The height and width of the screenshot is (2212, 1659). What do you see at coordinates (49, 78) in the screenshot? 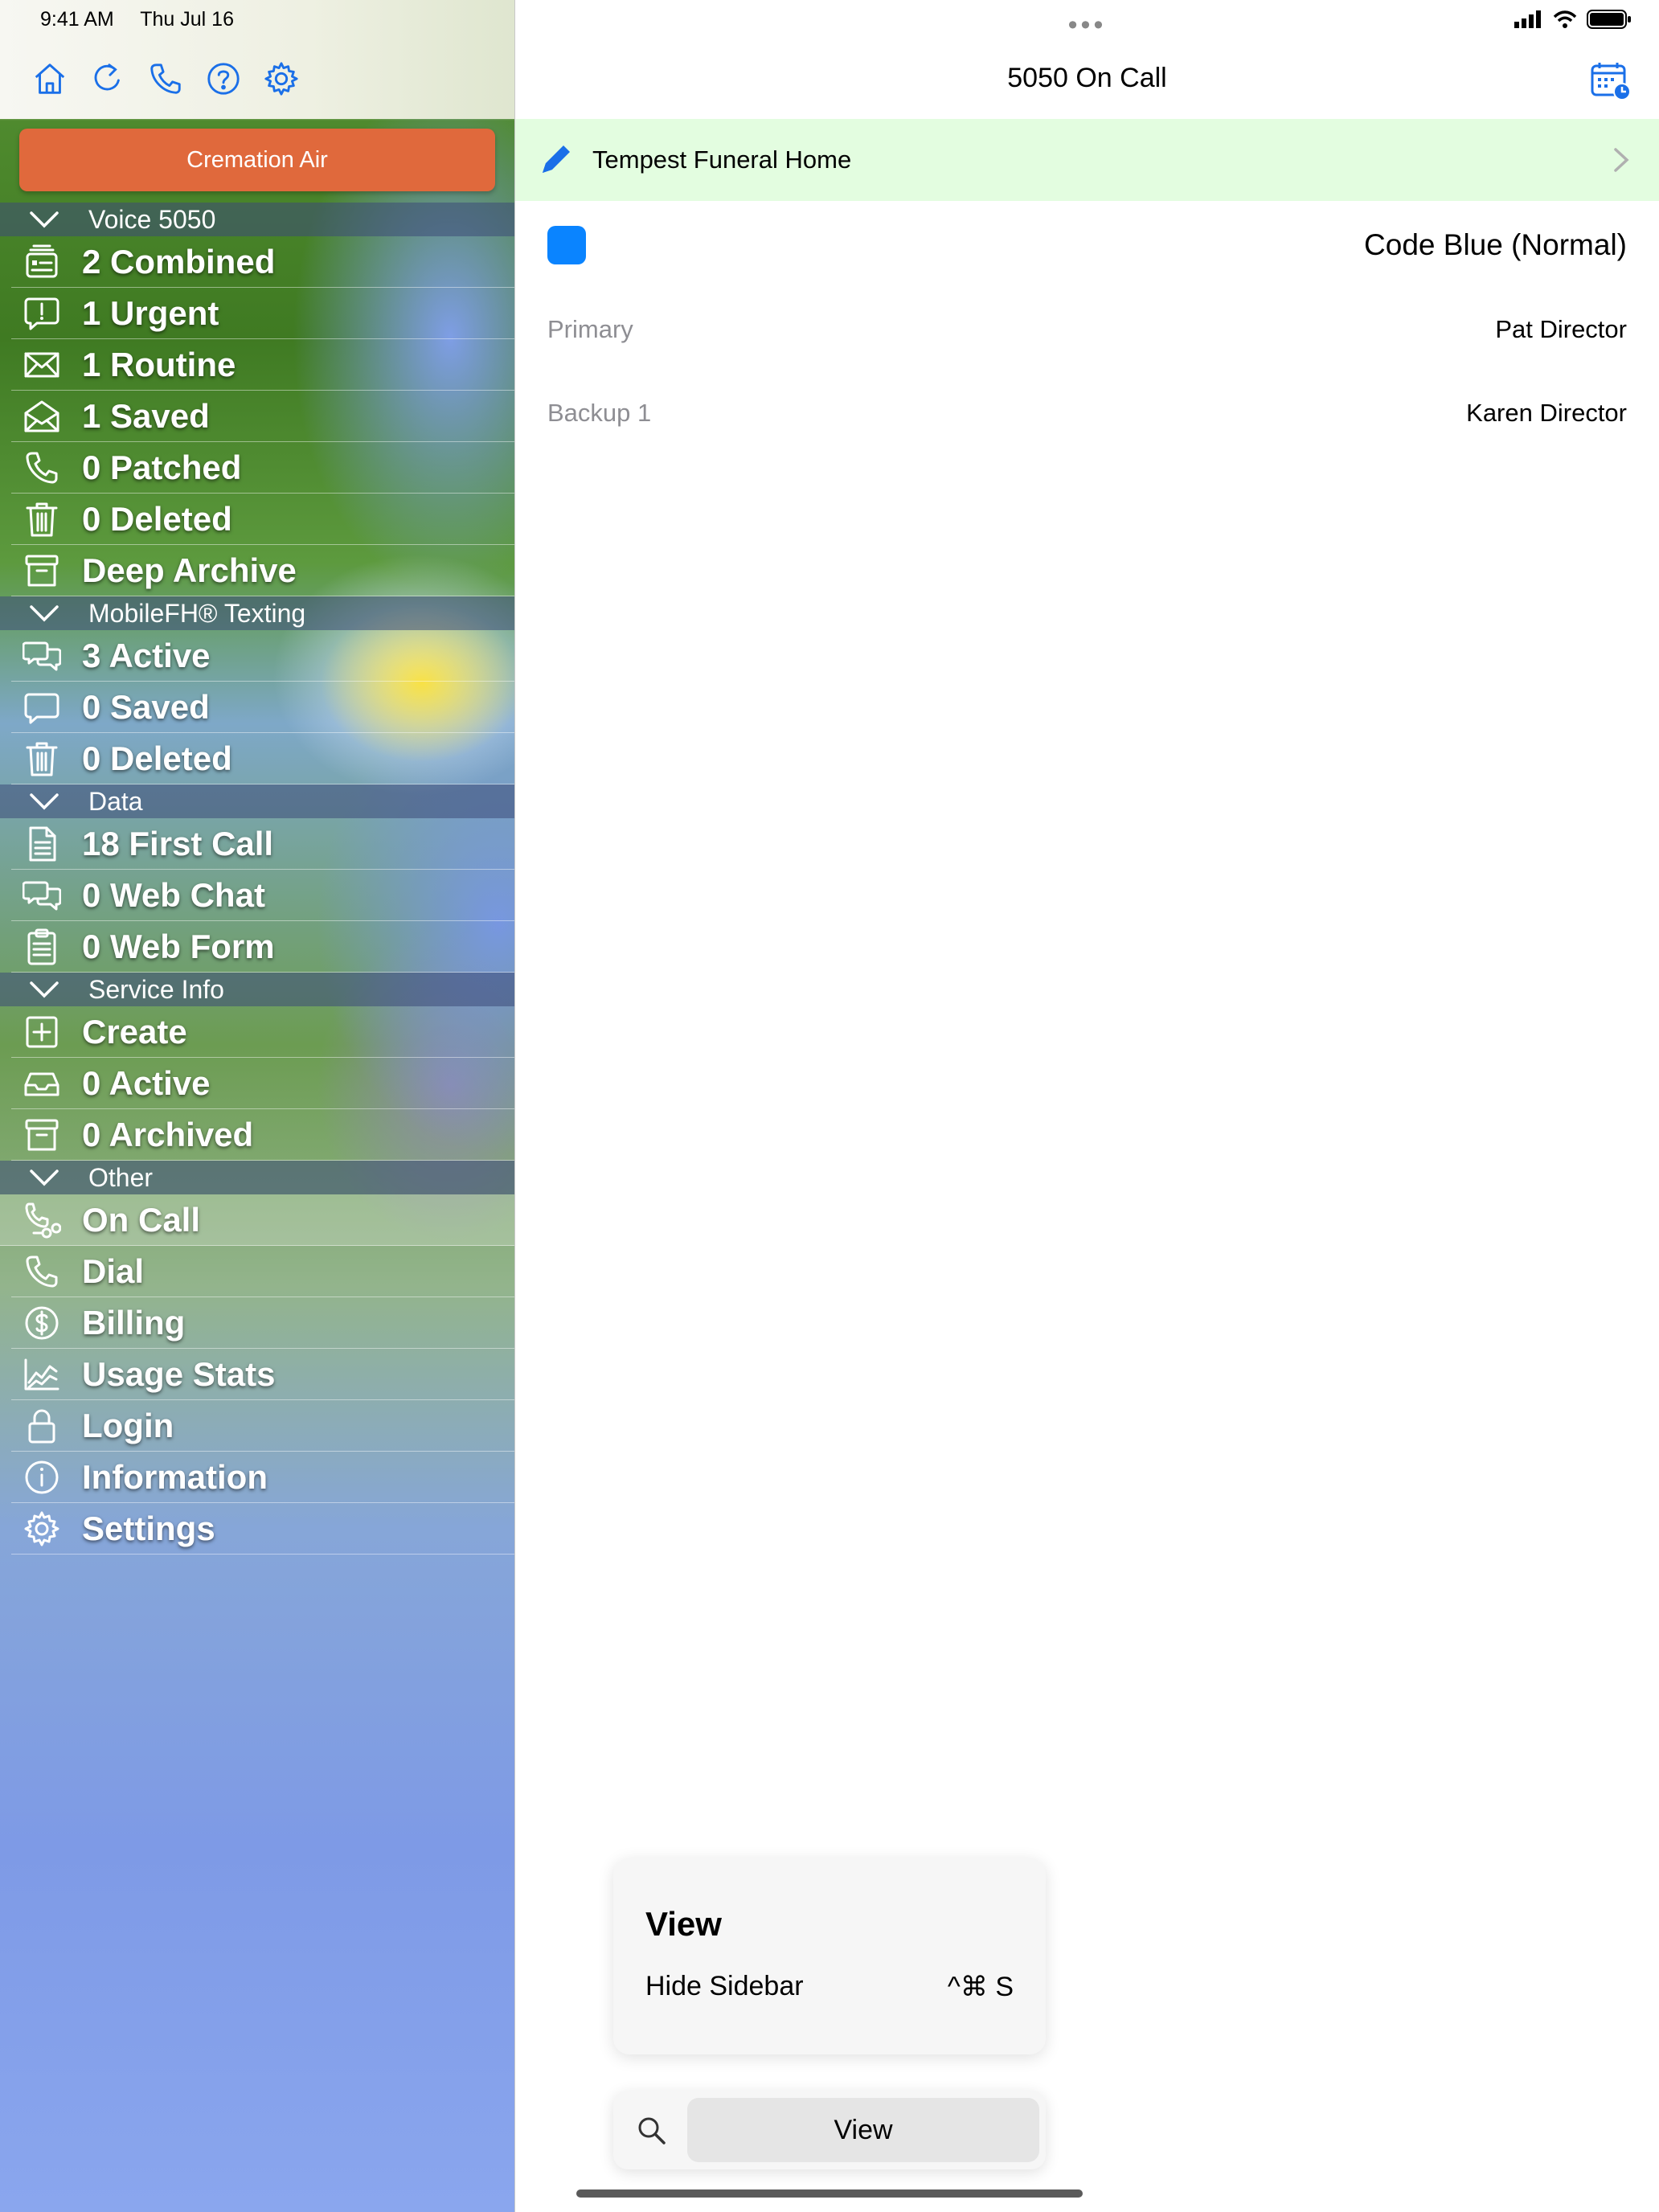
I see `home-icon` at bounding box center [49, 78].